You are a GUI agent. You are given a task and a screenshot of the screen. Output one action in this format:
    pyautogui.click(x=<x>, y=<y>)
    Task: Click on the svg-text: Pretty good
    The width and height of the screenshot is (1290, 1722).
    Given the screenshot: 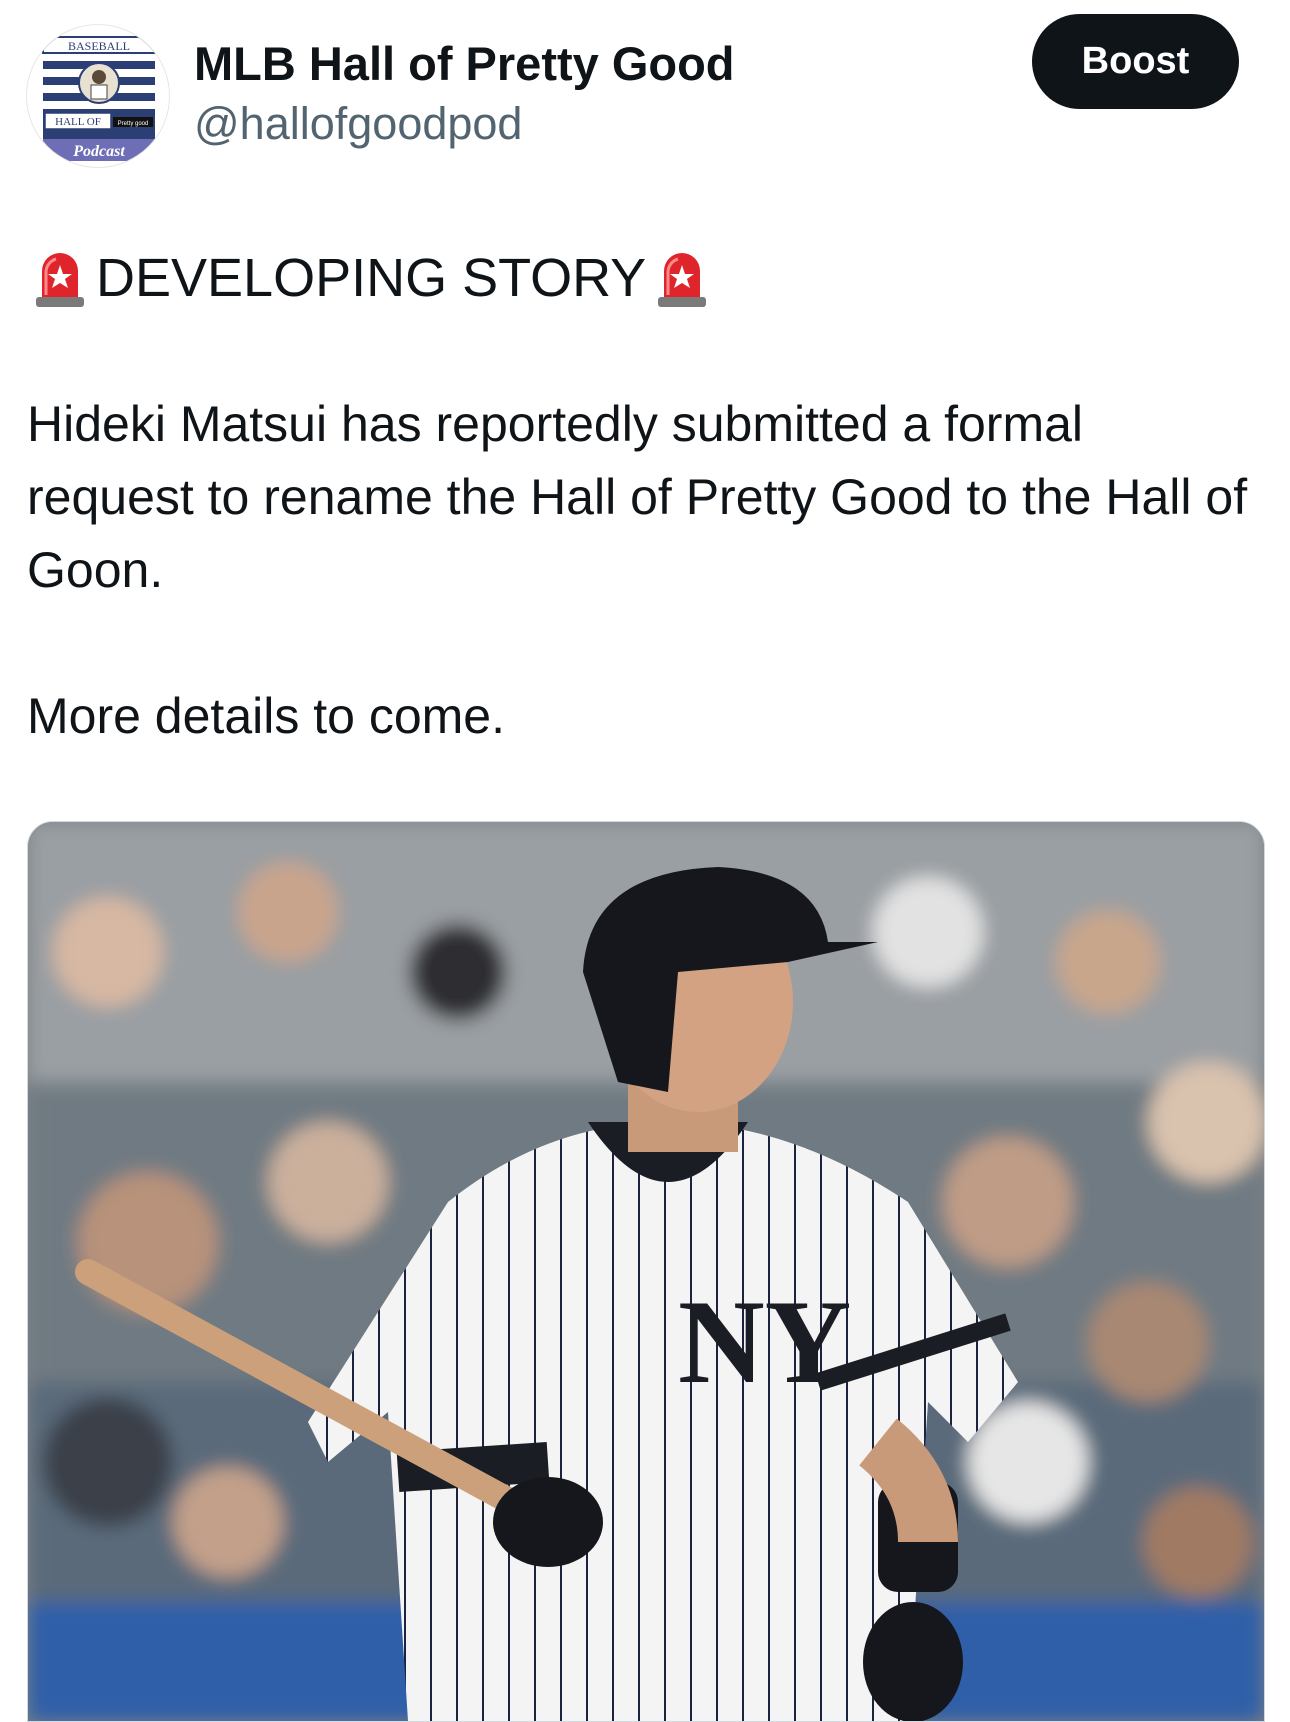 What is the action you would take?
    pyautogui.click(x=133, y=124)
    